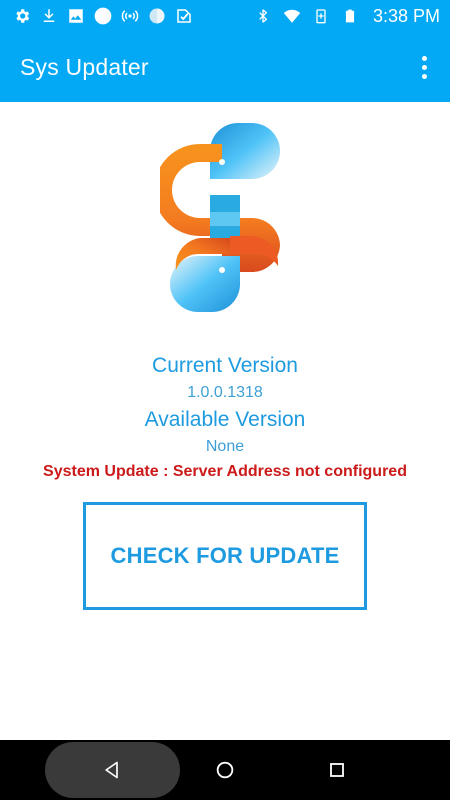  I want to click on overflow-menu-icon, so click(424, 67).